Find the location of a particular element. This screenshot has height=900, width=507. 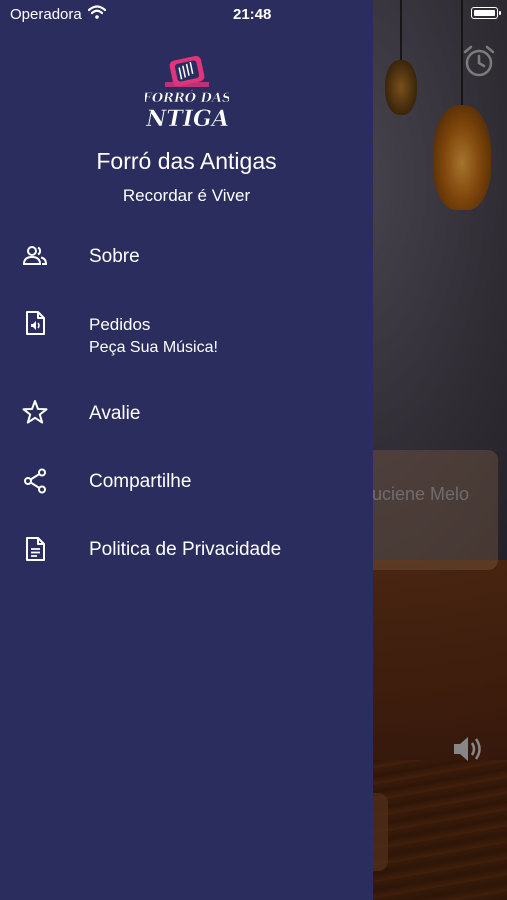

svg-text: FORRÓ DAS is located at coordinates (187, 97).